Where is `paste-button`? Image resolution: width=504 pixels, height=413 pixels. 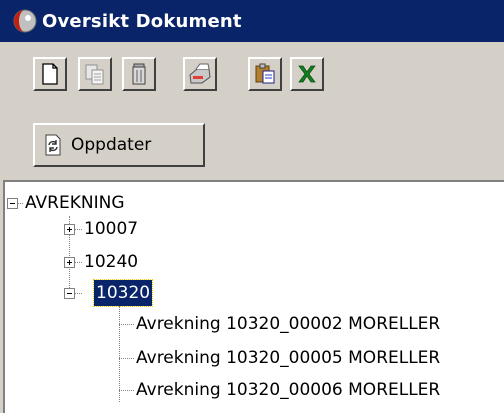
paste-button is located at coordinates (265, 74).